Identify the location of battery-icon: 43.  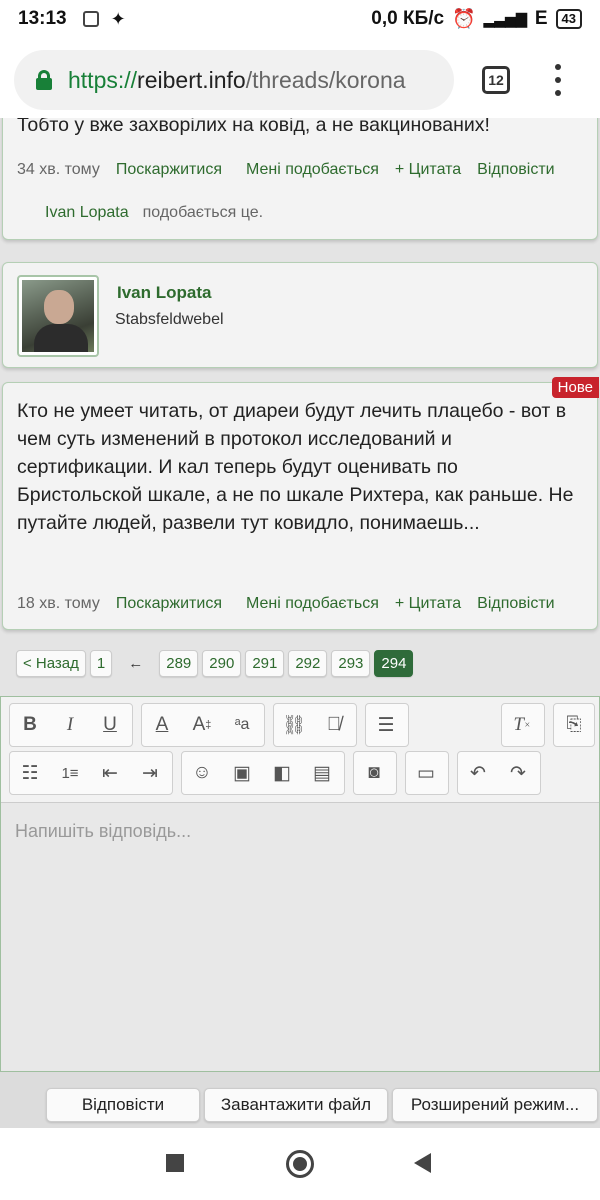
(568, 19).